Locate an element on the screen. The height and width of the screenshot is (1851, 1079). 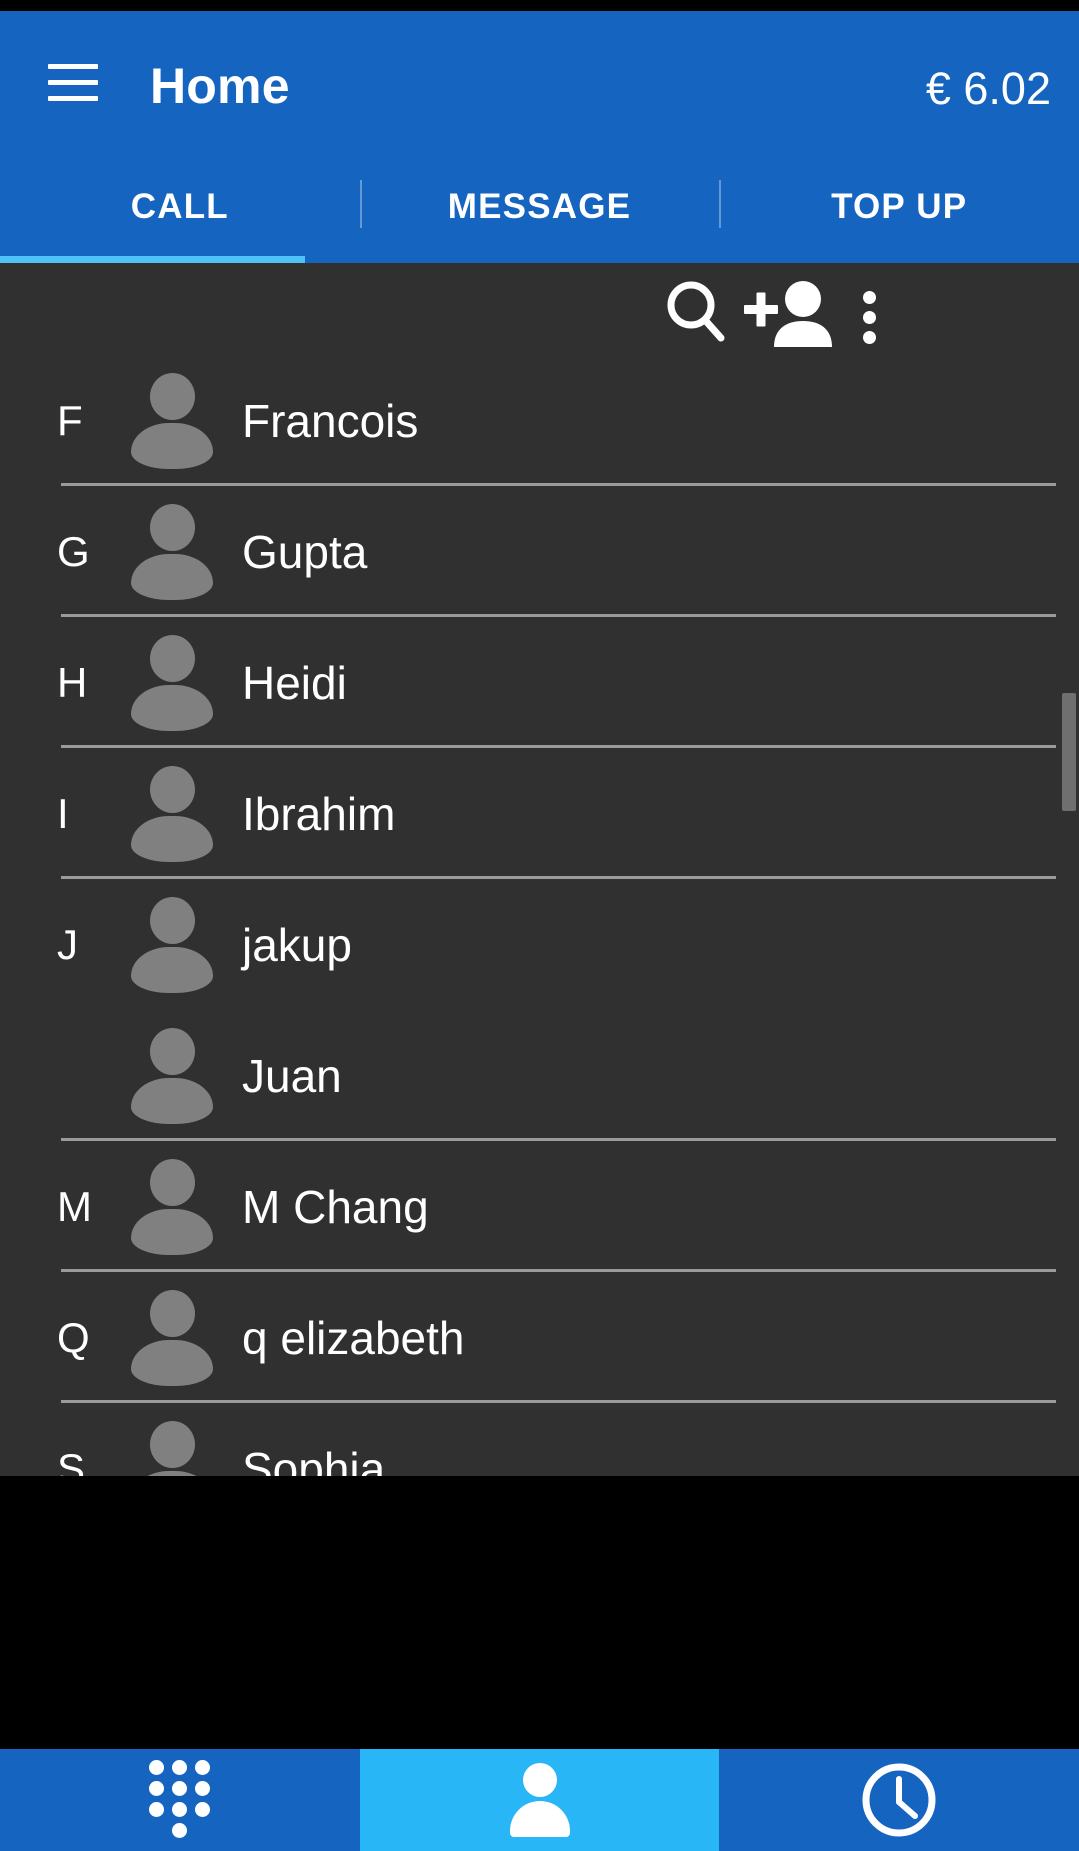
recents-clock-icon is located at coordinates (899, 1800).